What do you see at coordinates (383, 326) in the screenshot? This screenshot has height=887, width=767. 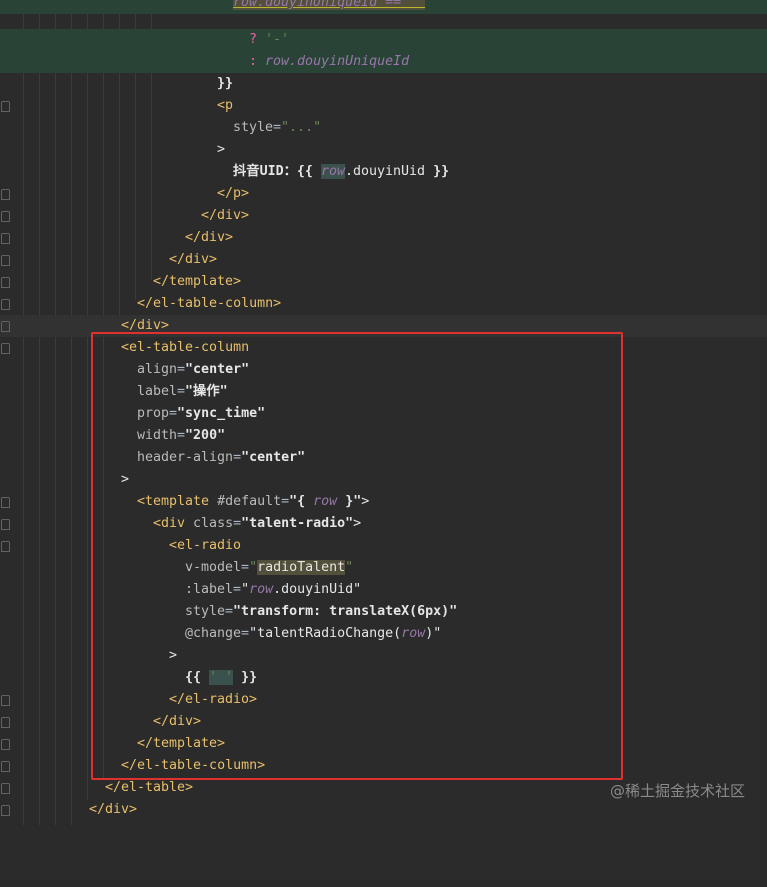 I see `code-line-current: </div>` at bounding box center [383, 326].